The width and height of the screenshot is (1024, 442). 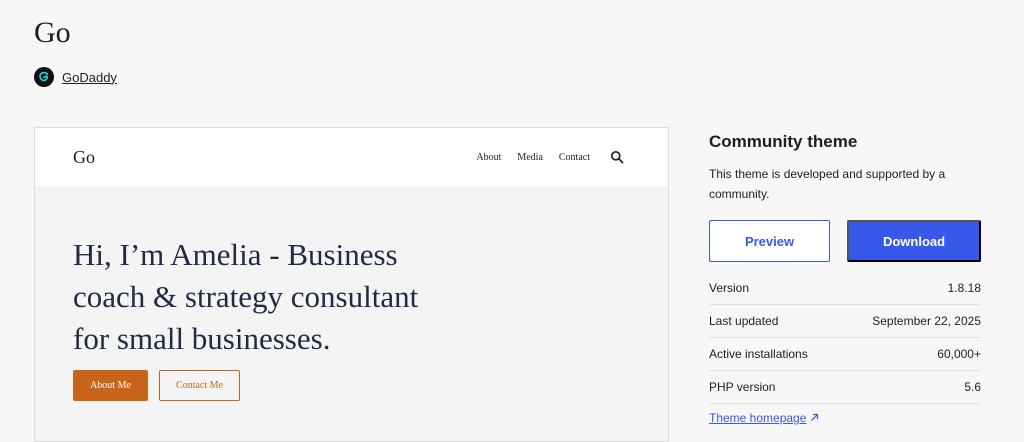 What do you see at coordinates (964, 288) in the screenshot?
I see `meta-value: 1.8.18` at bounding box center [964, 288].